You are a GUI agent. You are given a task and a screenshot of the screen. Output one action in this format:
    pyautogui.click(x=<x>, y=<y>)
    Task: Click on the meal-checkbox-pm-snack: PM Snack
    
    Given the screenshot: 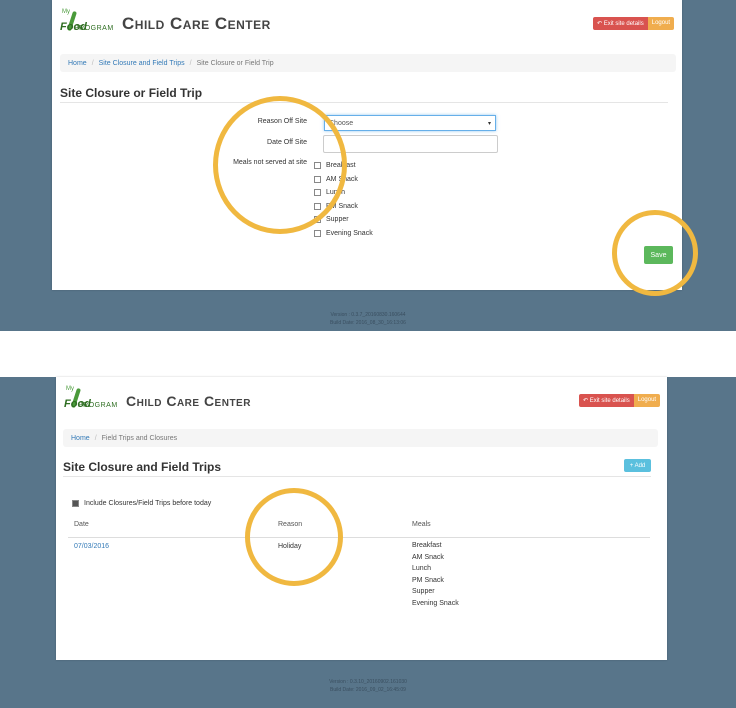 What is the action you would take?
    pyautogui.click(x=336, y=206)
    